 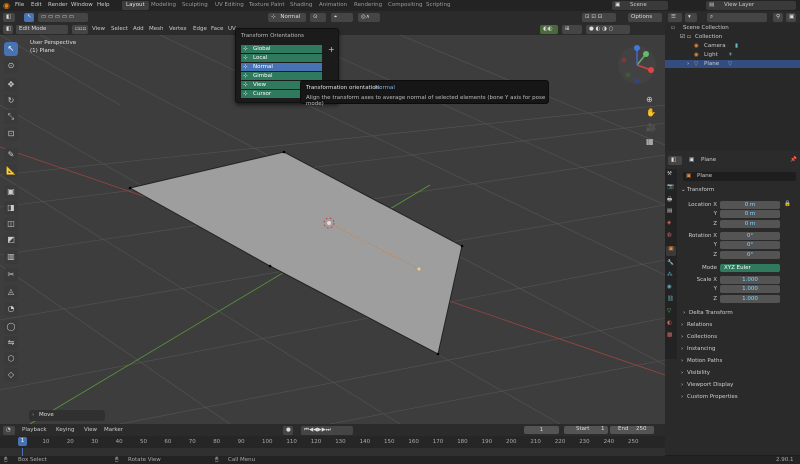 I want to click on custom-properties-section: Custom Properties, so click(x=712, y=397).